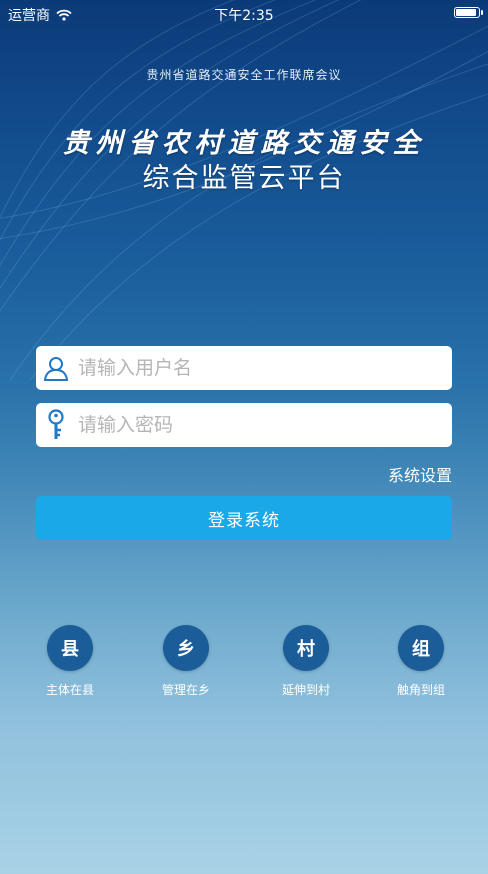 The width and height of the screenshot is (488, 874). I want to click on battery-icon, so click(468, 12).